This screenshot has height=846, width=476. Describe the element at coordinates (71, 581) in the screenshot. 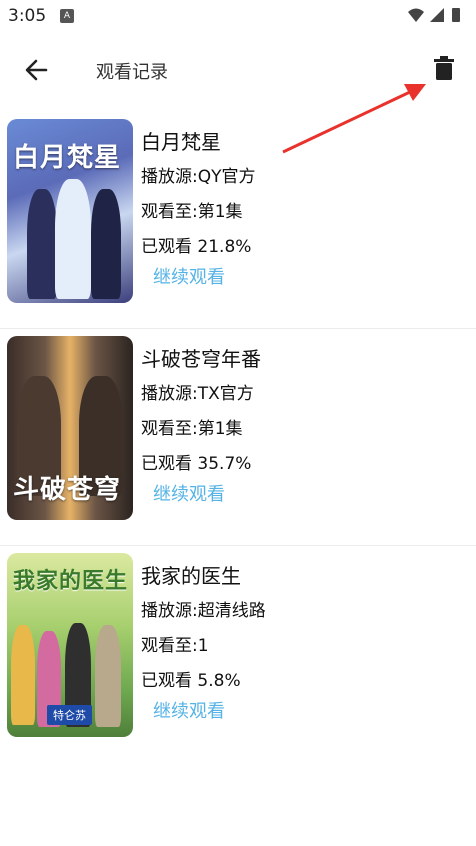

I see `poster-title: 我家的医生` at that location.